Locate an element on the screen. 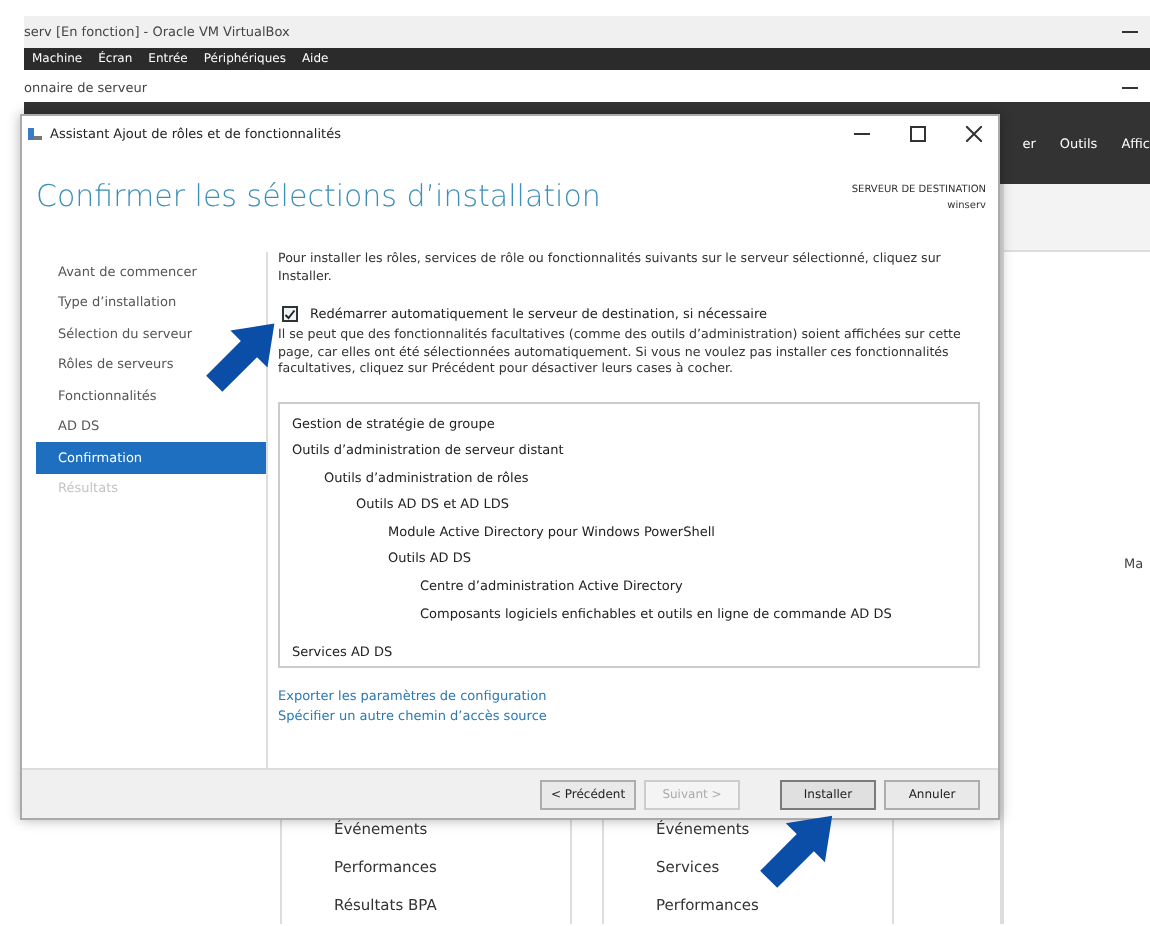  restart-checkbox is located at coordinates (290, 314).